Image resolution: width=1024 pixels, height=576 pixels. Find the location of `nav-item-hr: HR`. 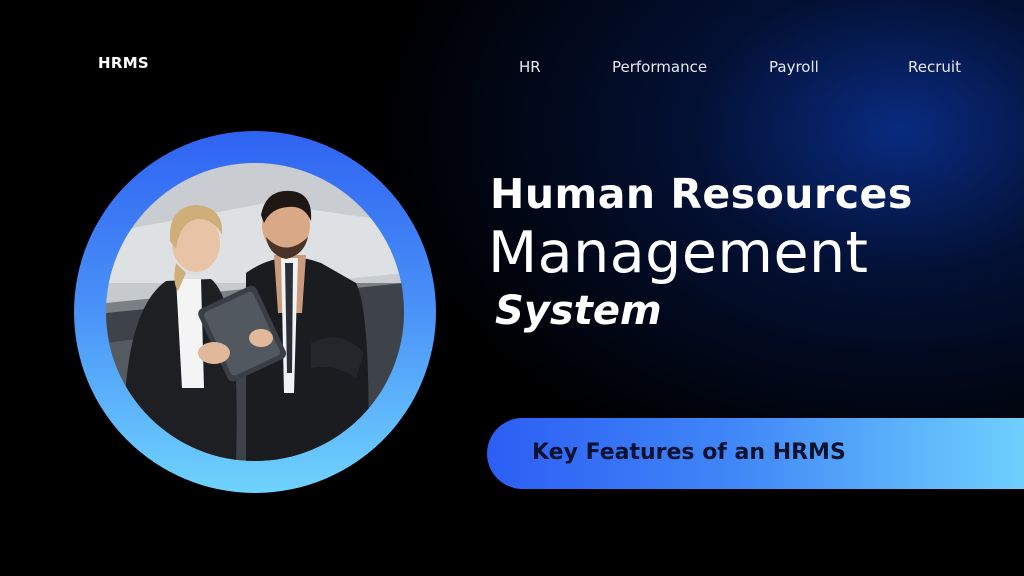

nav-item-hr: HR is located at coordinates (530, 67).